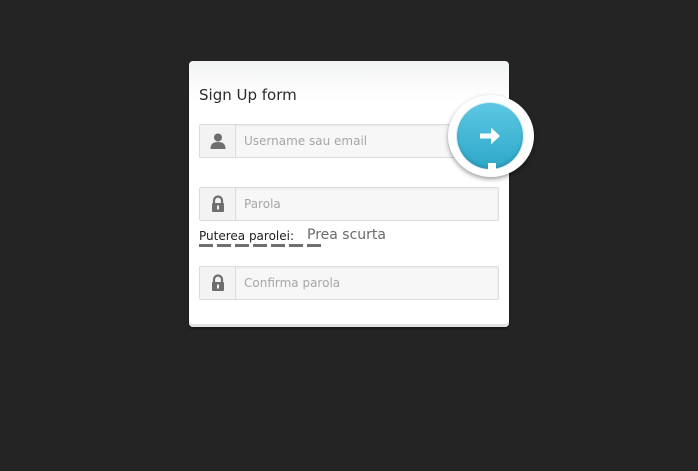 The height and width of the screenshot is (471, 698). I want to click on password-input, so click(365, 204).